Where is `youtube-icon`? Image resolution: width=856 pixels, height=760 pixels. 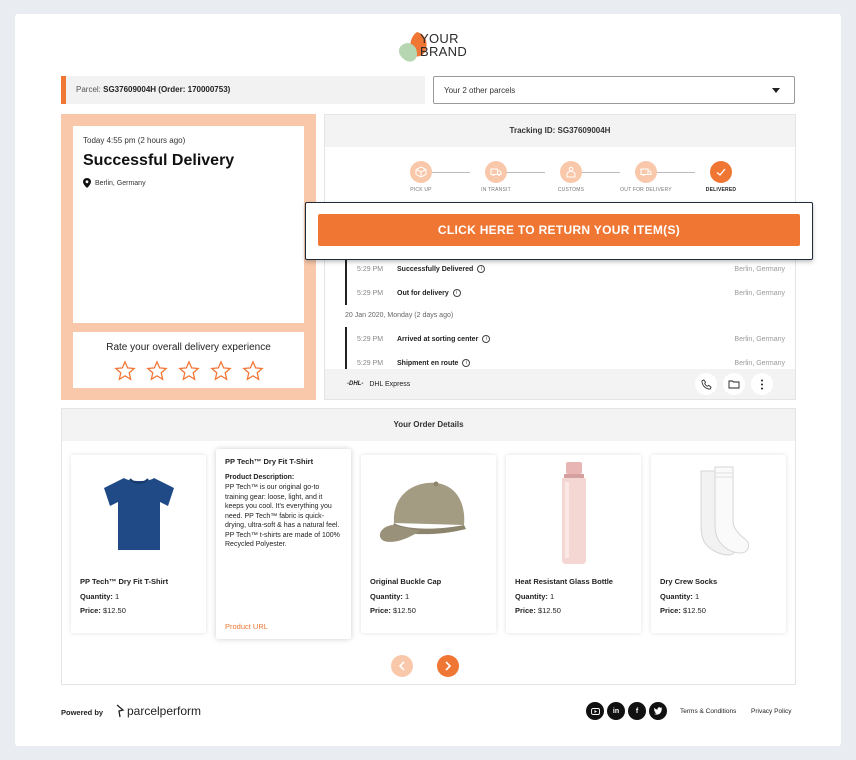 youtube-icon is located at coordinates (595, 711).